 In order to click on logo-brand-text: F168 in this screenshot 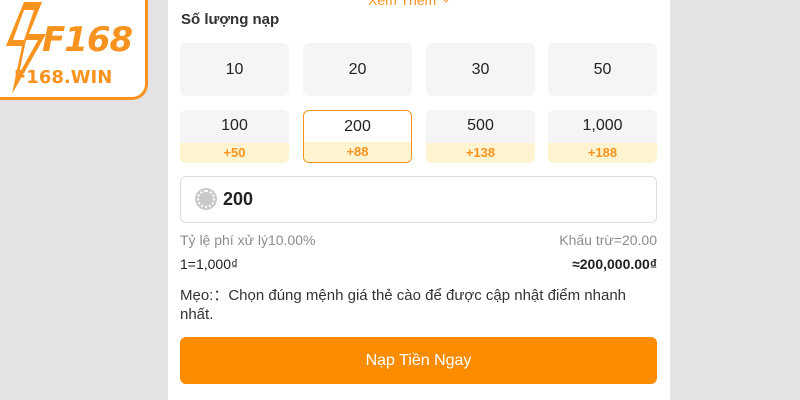, I will do `click(87, 40)`.